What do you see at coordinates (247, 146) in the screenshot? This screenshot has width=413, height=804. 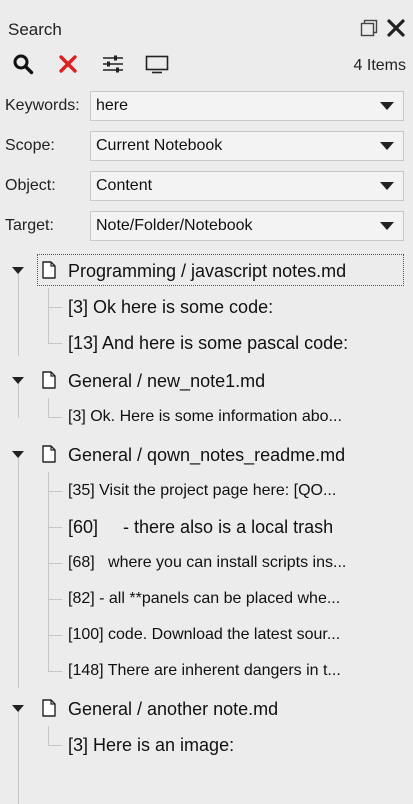 I see `scope-combobox: Current Notebook` at bounding box center [247, 146].